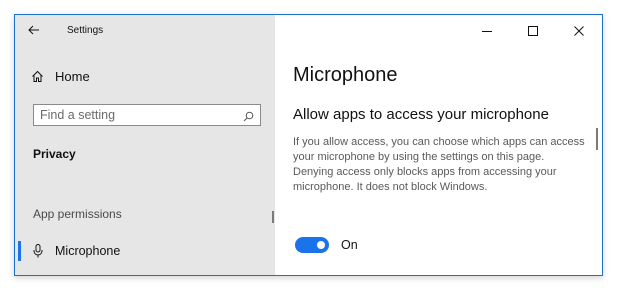 The image size is (624, 298). I want to click on content-scrollbar, so click(597, 139).